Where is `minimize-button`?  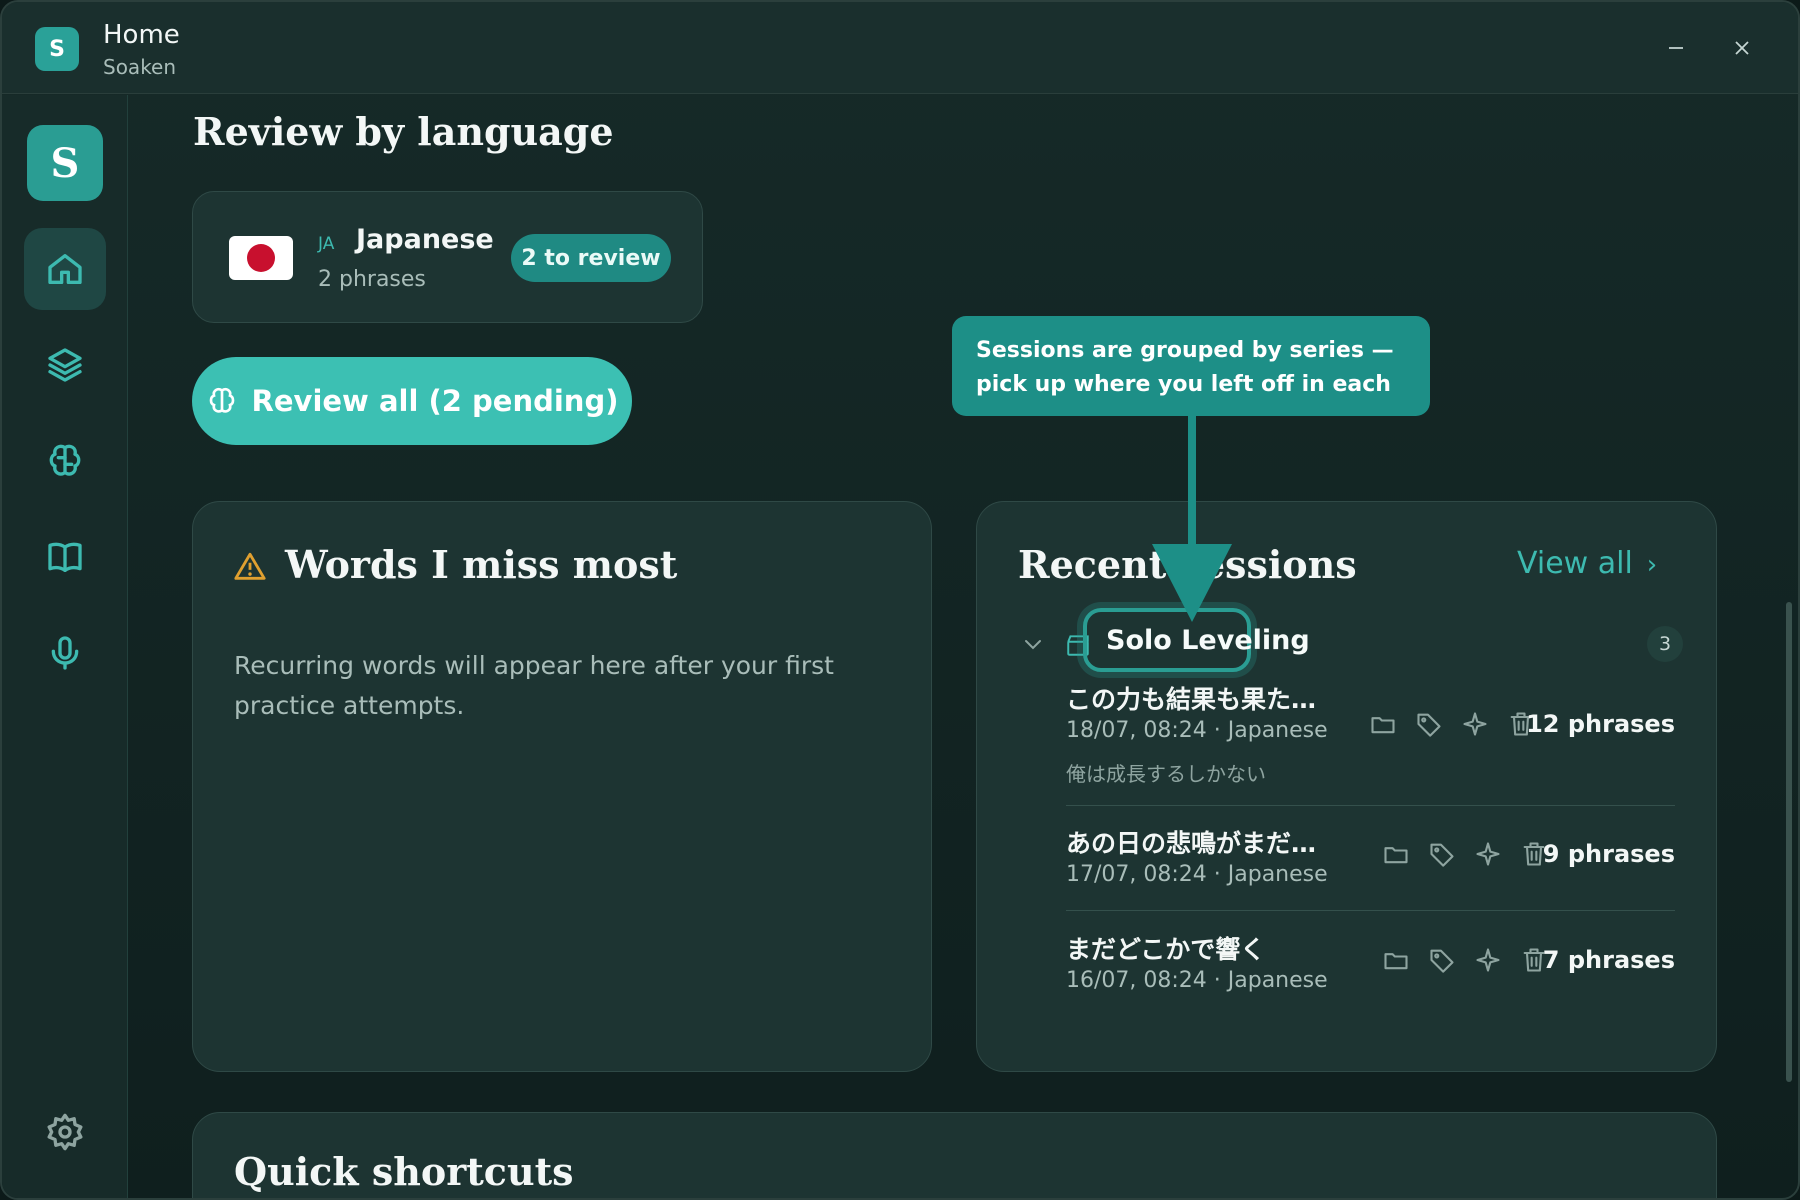 minimize-button is located at coordinates (1676, 48).